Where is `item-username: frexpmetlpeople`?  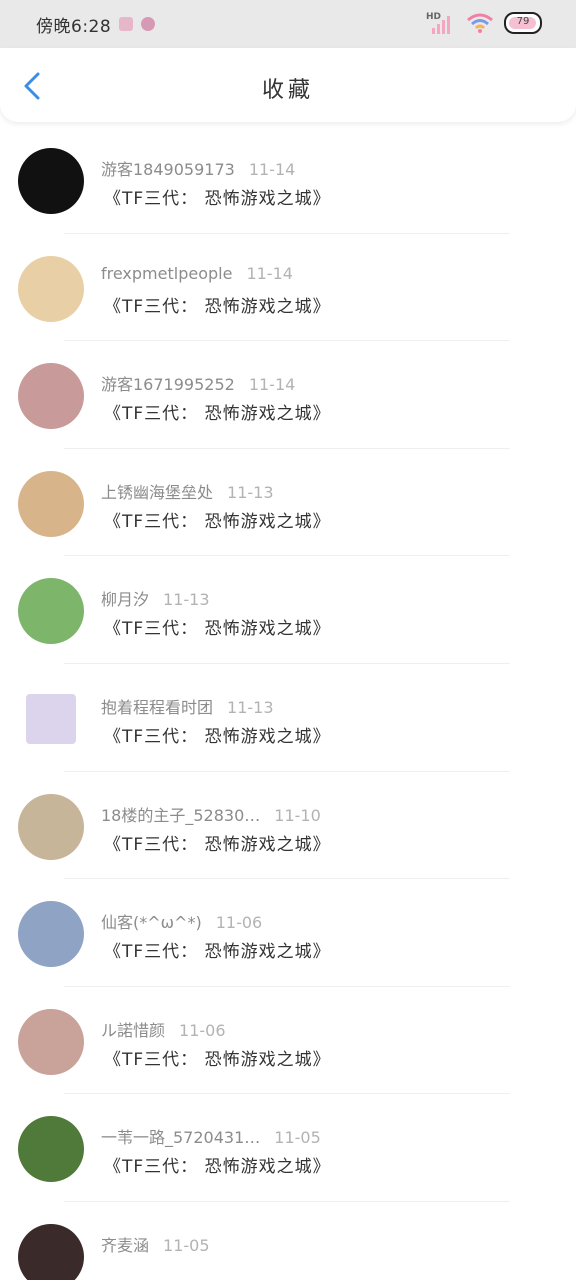 item-username: frexpmetlpeople is located at coordinates (166, 273).